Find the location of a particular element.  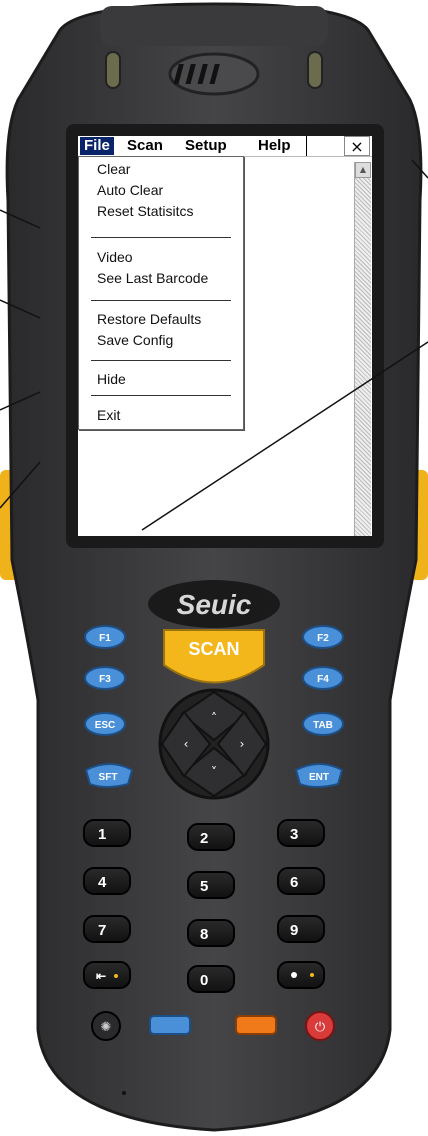

dot-key is located at coordinates (301, 975).